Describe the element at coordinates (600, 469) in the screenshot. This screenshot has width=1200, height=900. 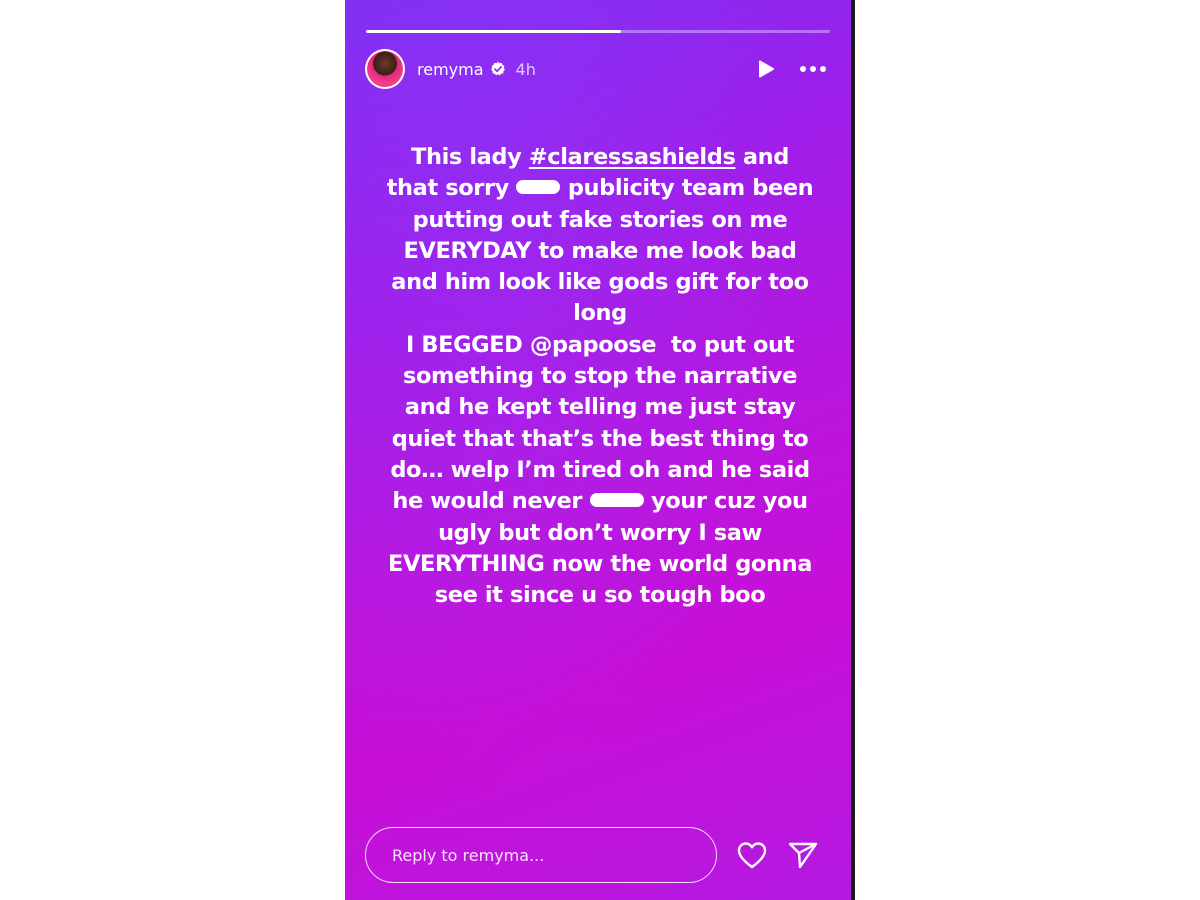
I see `caption-line: do… welp I’m tired oh and he said` at that location.